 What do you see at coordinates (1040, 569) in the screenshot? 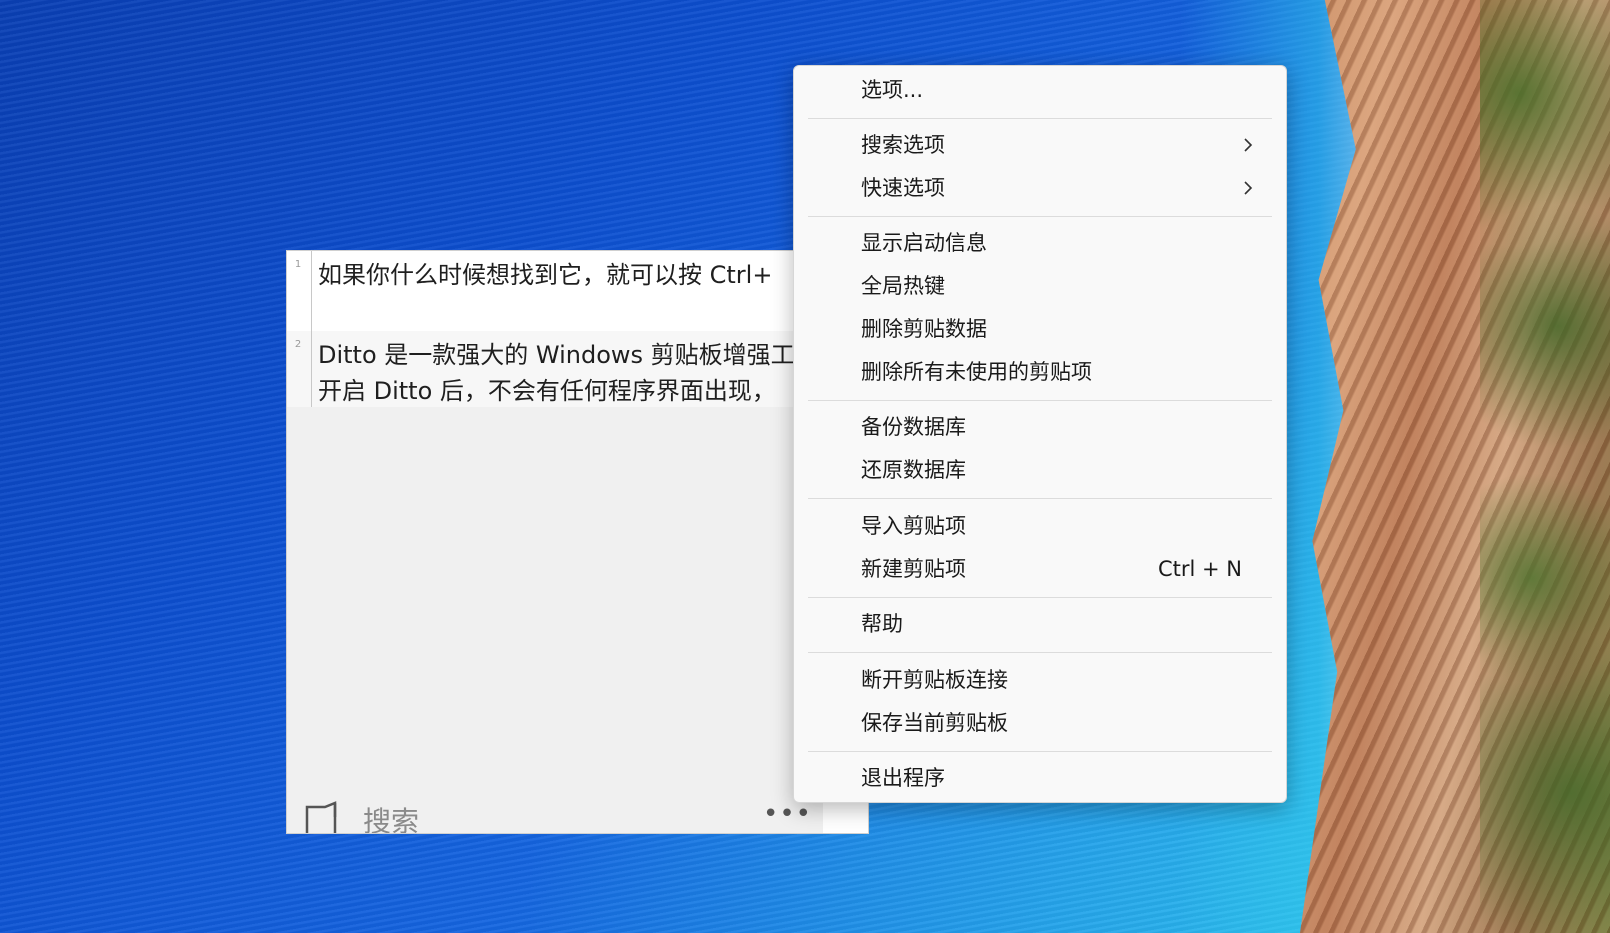
I see `menu-item-new-clip: 新建剪贴项 Ctrl + N` at bounding box center [1040, 569].